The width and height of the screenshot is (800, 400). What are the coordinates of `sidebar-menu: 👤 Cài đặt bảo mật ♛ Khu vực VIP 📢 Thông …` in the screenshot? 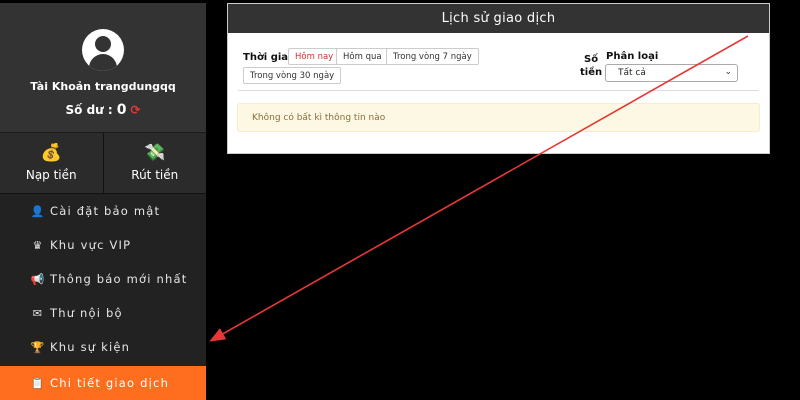 It's located at (103, 297).